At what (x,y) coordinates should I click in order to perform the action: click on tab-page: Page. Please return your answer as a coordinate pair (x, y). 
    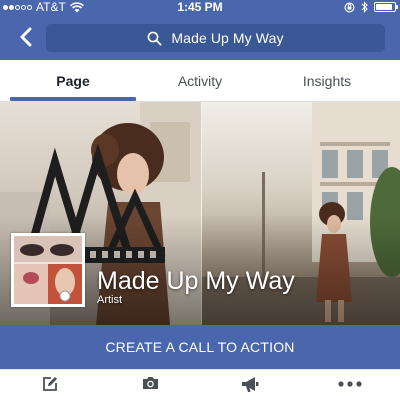
    Looking at the image, I should click on (73, 80).